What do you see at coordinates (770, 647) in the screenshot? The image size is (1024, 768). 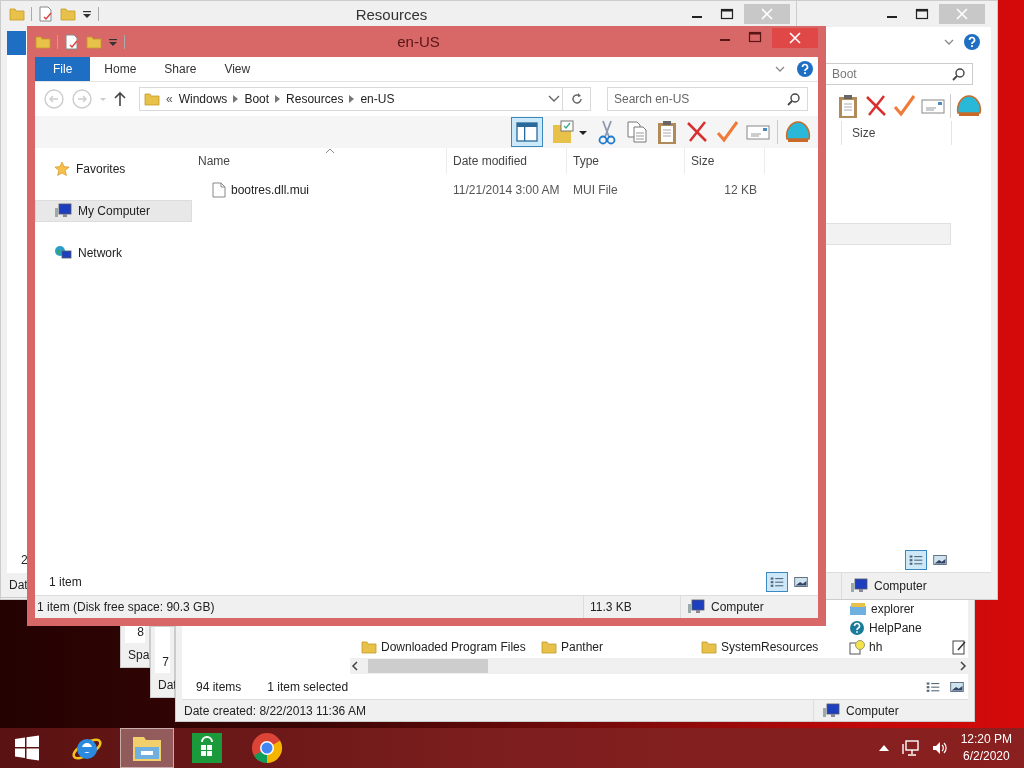 I see `file-name: SystemResources` at bounding box center [770, 647].